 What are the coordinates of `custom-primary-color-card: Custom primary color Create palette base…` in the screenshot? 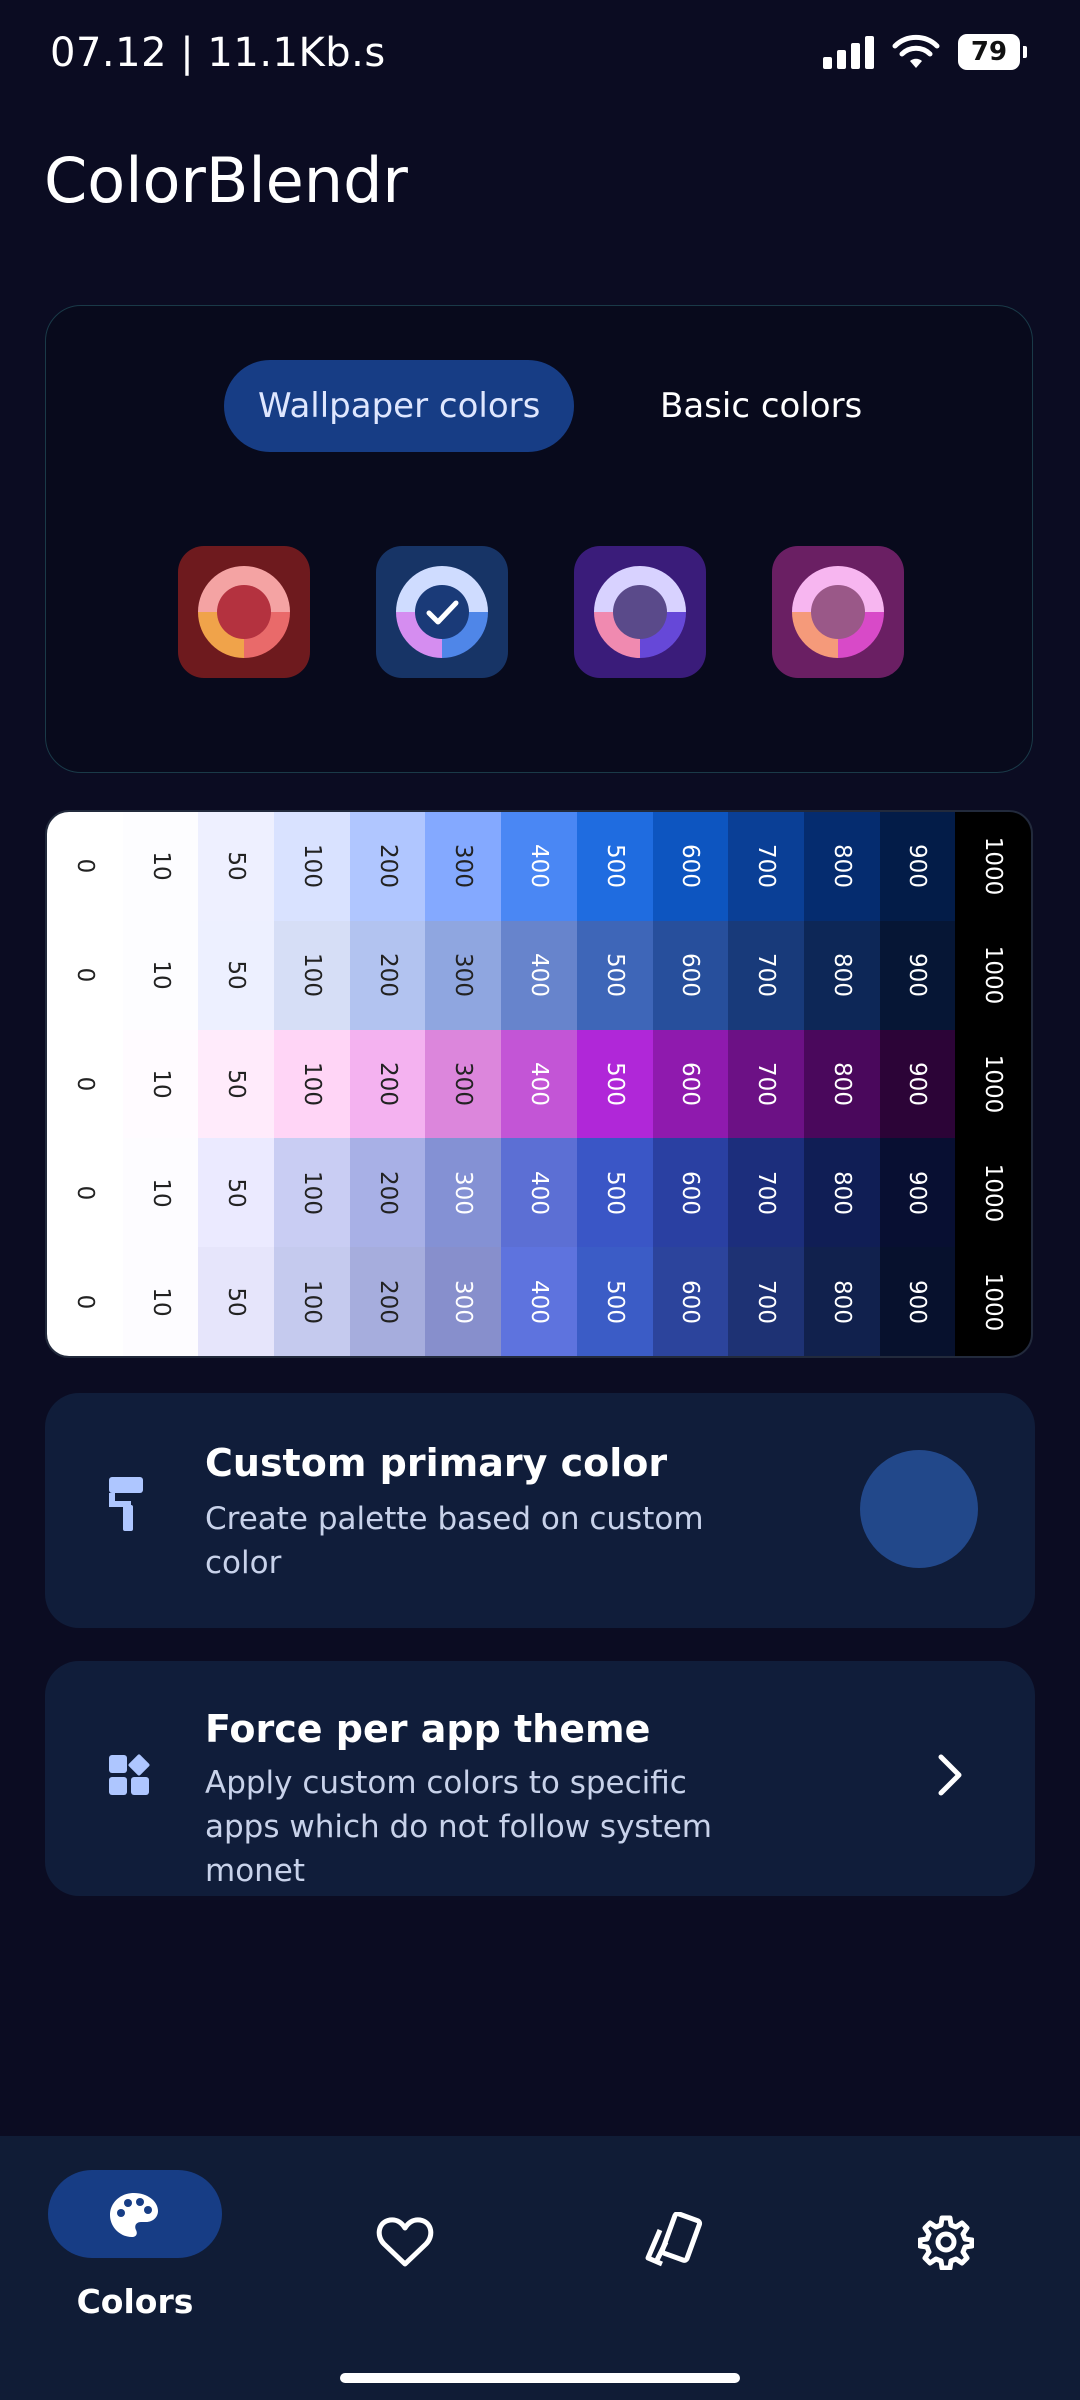 It's located at (540, 1510).